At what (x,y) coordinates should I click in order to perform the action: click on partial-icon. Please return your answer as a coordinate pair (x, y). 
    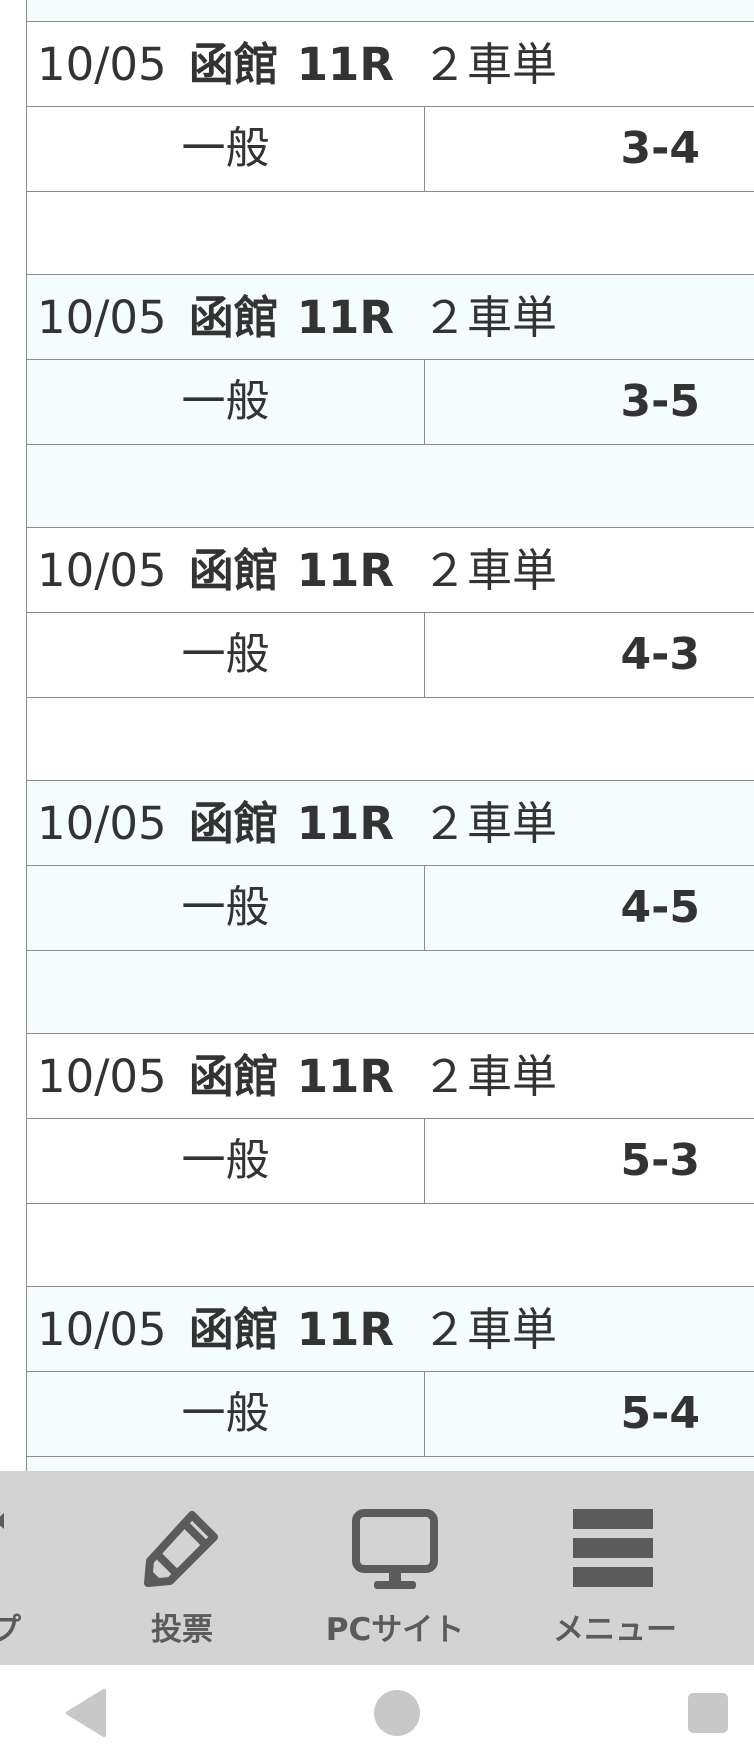
    Looking at the image, I should click on (2, 1521).